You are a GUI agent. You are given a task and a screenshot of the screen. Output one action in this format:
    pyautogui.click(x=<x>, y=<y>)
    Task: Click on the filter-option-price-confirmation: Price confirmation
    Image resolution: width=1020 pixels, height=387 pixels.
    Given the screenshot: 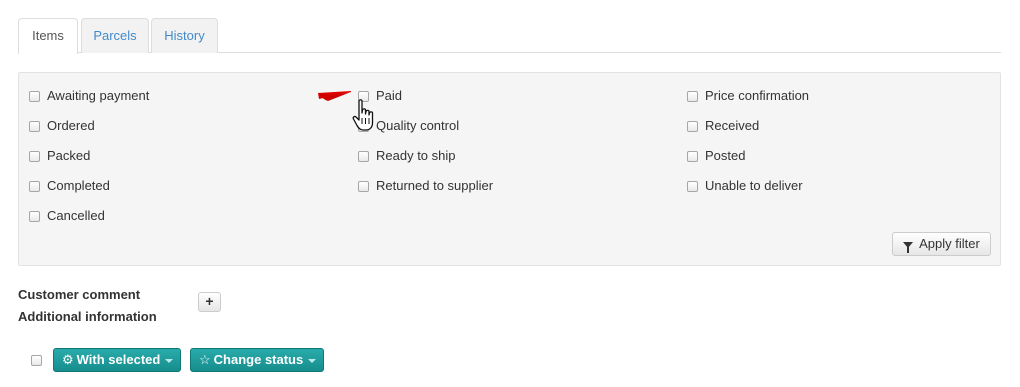 What is the action you would take?
    pyautogui.click(x=748, y=96)
    